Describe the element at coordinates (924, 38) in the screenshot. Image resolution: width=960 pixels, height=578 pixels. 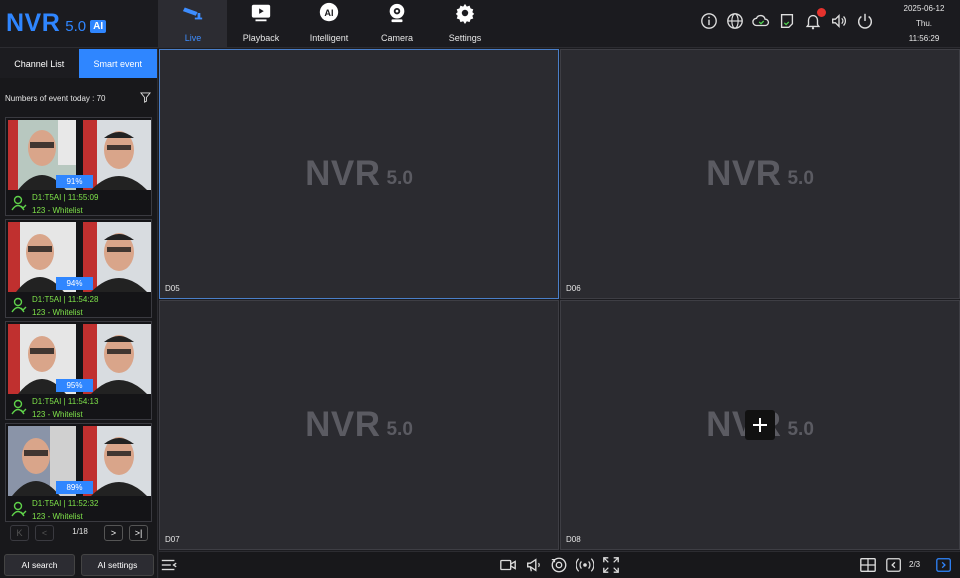
I see `time-text: 11:56:29` at that location.